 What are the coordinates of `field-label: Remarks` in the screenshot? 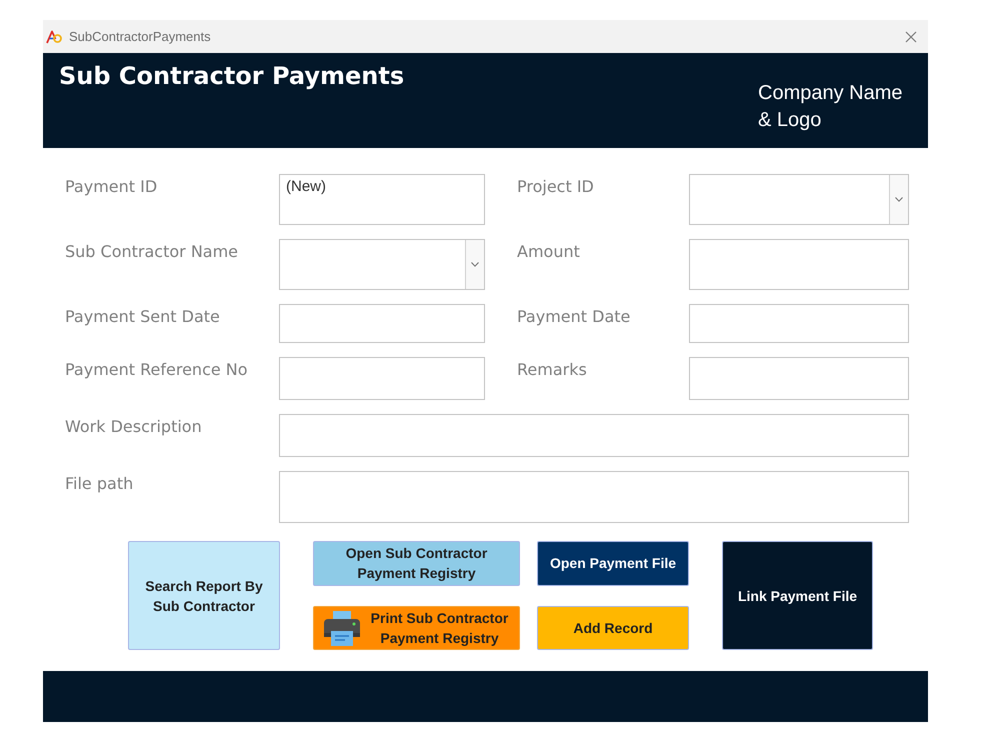 It's located at (552, 369).